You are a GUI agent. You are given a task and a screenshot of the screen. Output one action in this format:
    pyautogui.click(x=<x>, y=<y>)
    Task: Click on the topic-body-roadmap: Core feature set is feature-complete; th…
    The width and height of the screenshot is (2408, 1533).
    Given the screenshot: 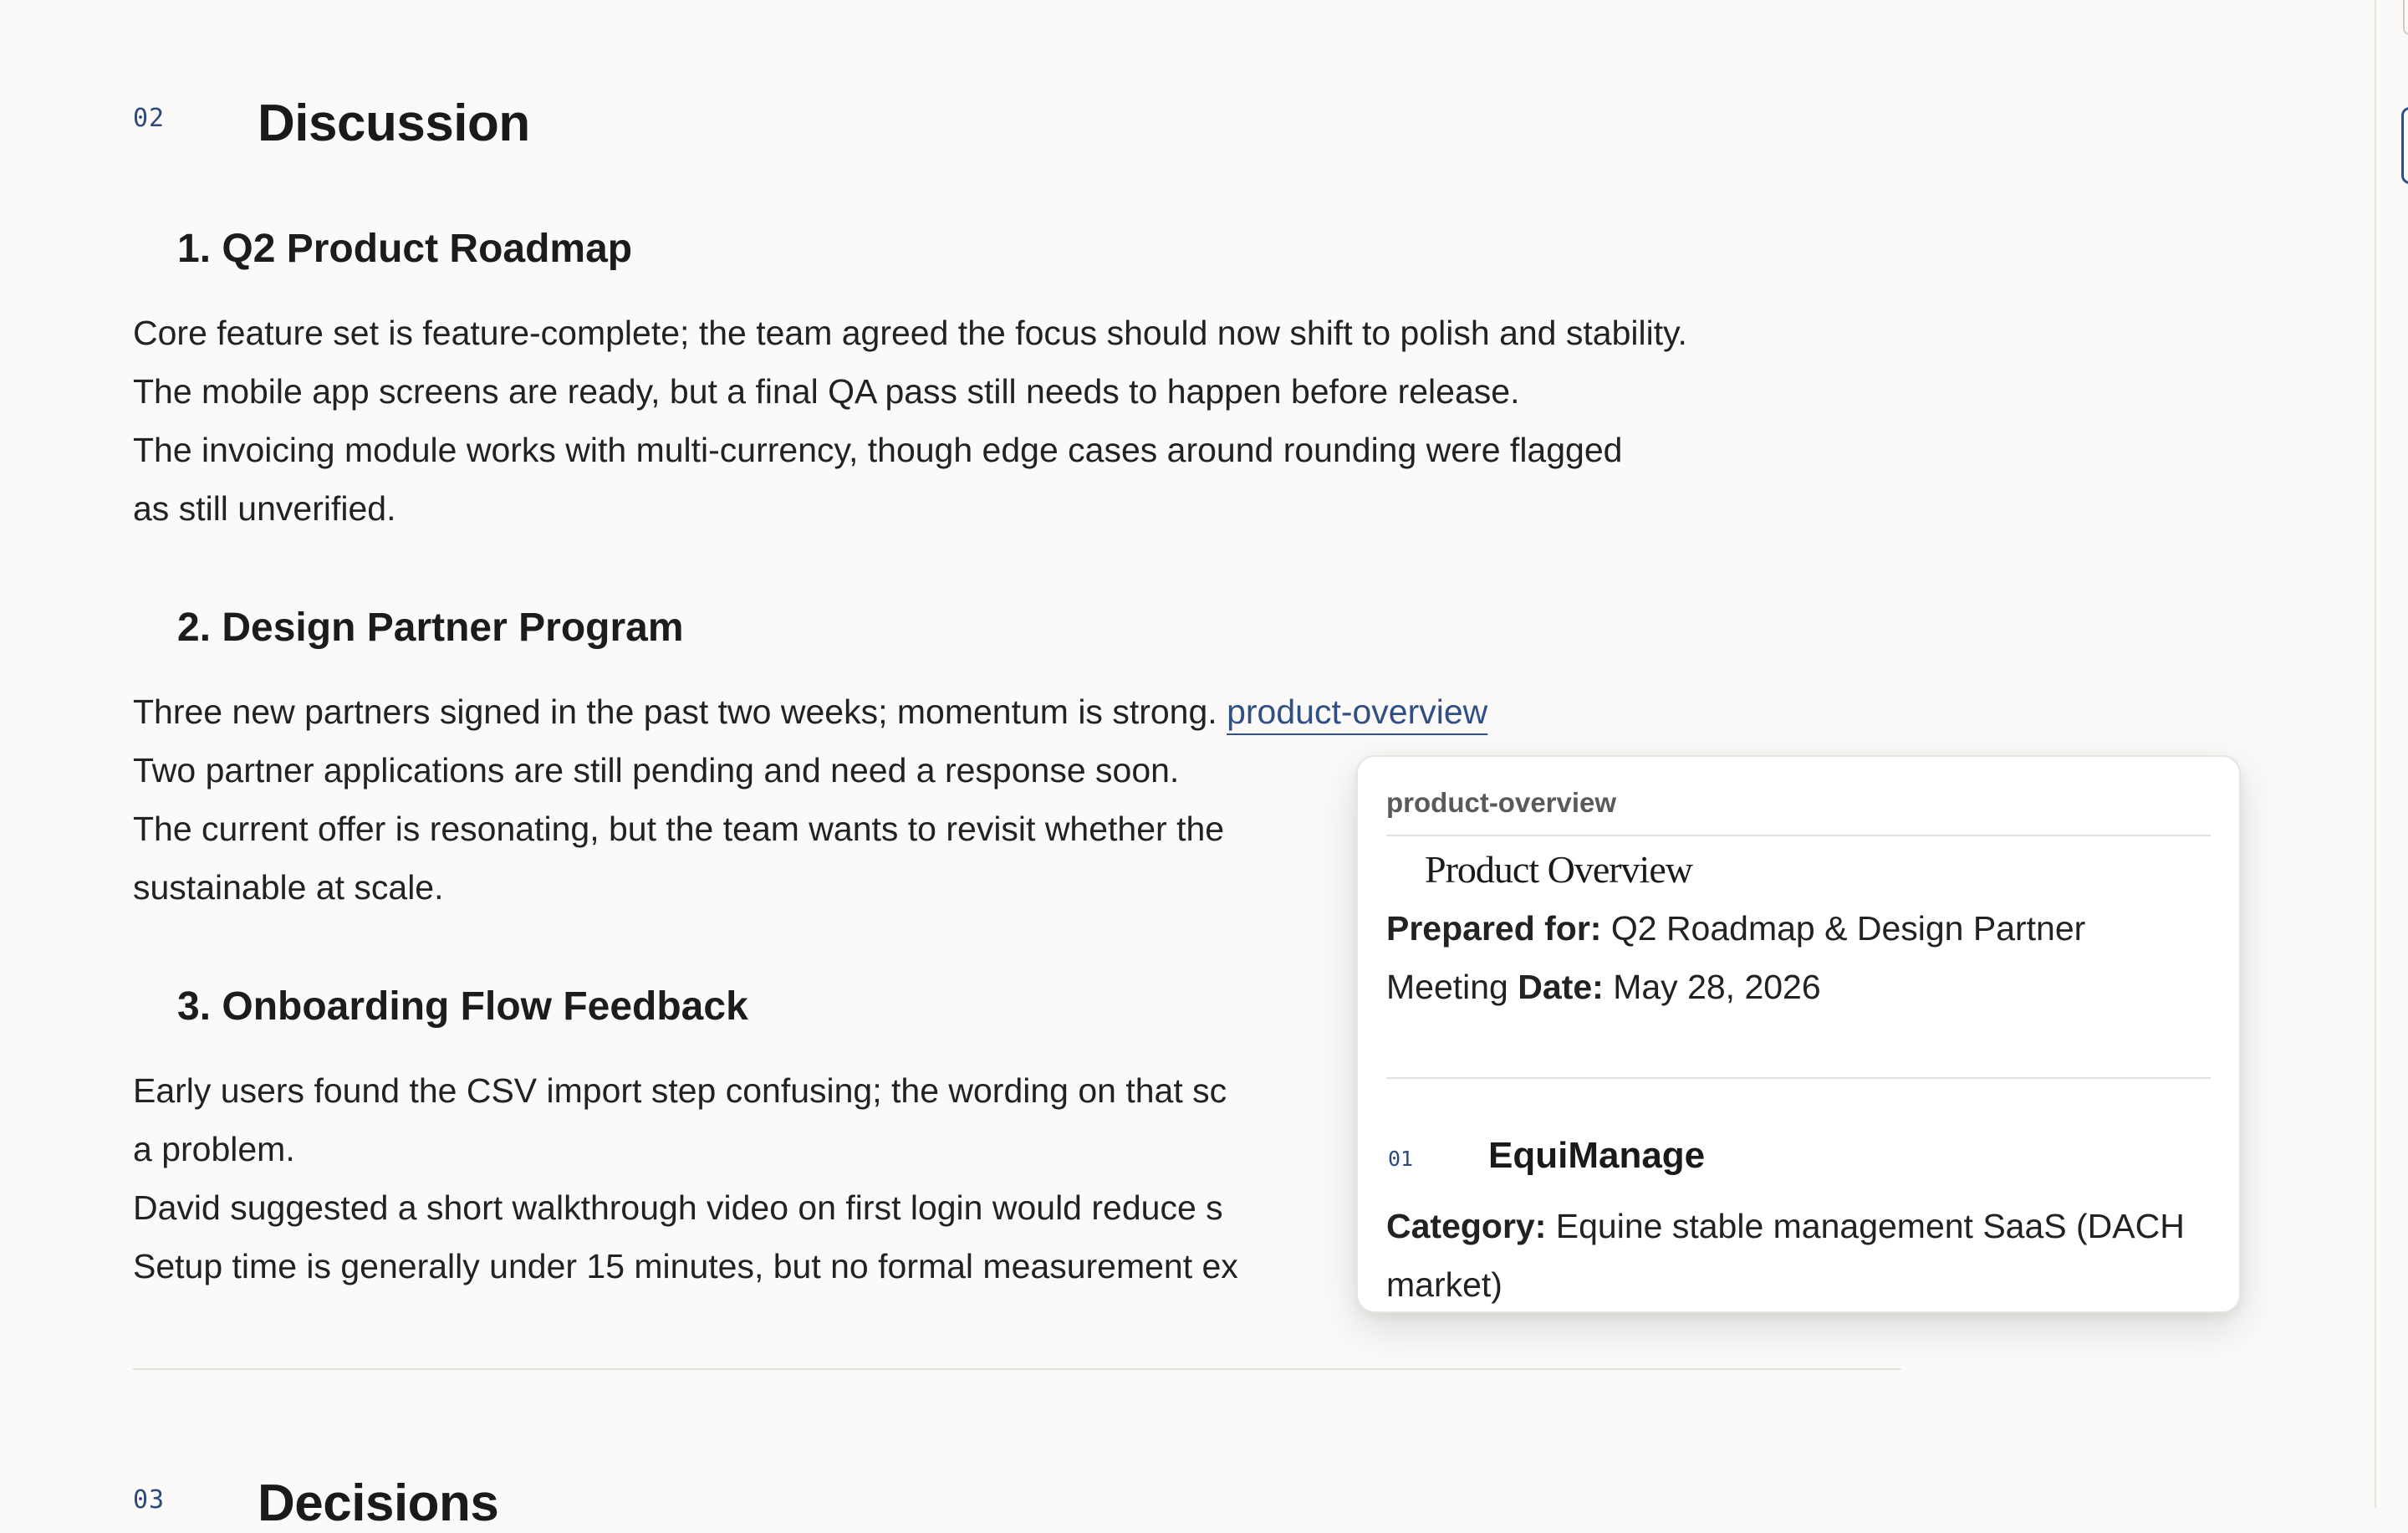 What is the action you would take?
    pyautogui.click(x=910, y=421)
    